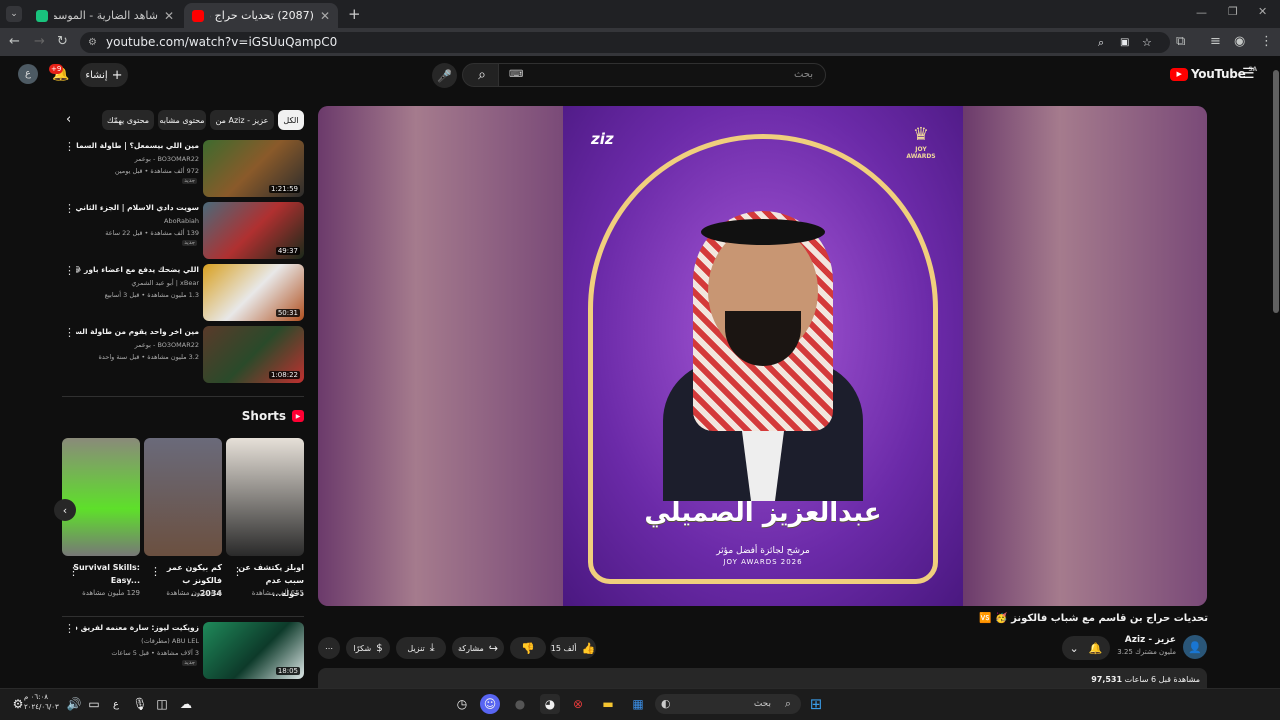  I want to click on video-title: مين اللي بيسمعل؟ | طاولة السماعة 3 🔥, so click(137, 145).